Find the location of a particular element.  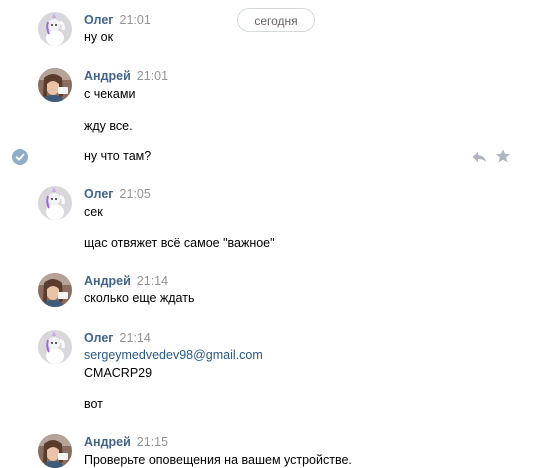

message-text: ну ок is located at coordinates (99, 37).